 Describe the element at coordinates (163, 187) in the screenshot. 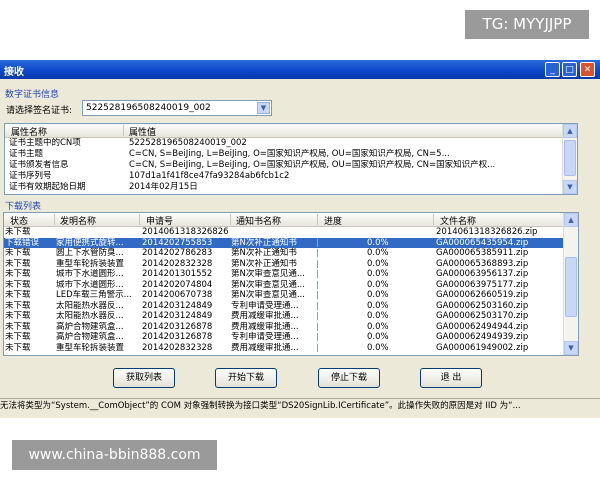

I see `cert-attr-value: 2014年02月15日` at that location.